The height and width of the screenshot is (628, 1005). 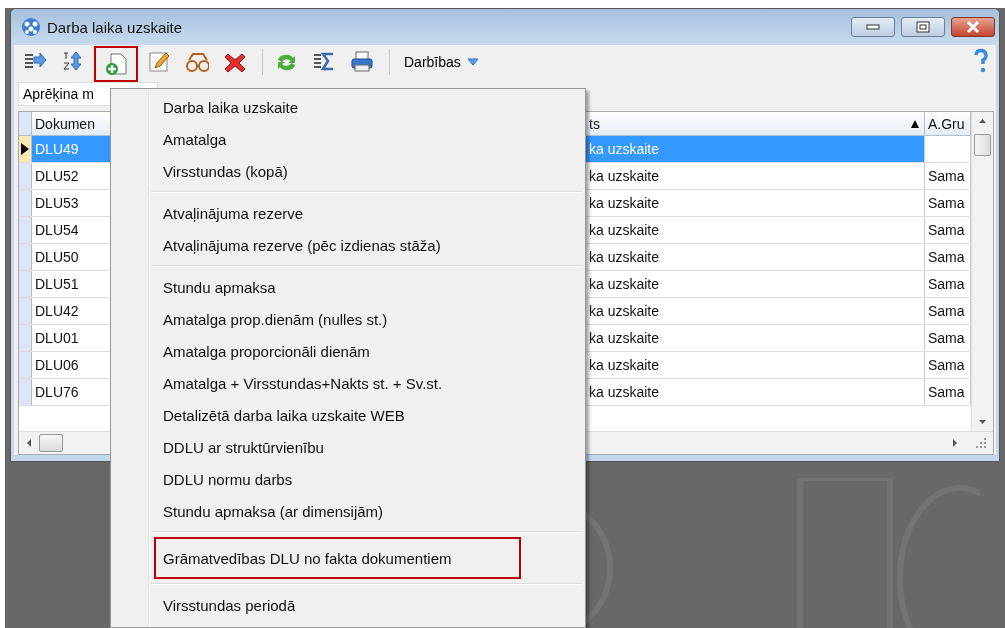 I want to click on app-icon, so click(x=31, y=27).